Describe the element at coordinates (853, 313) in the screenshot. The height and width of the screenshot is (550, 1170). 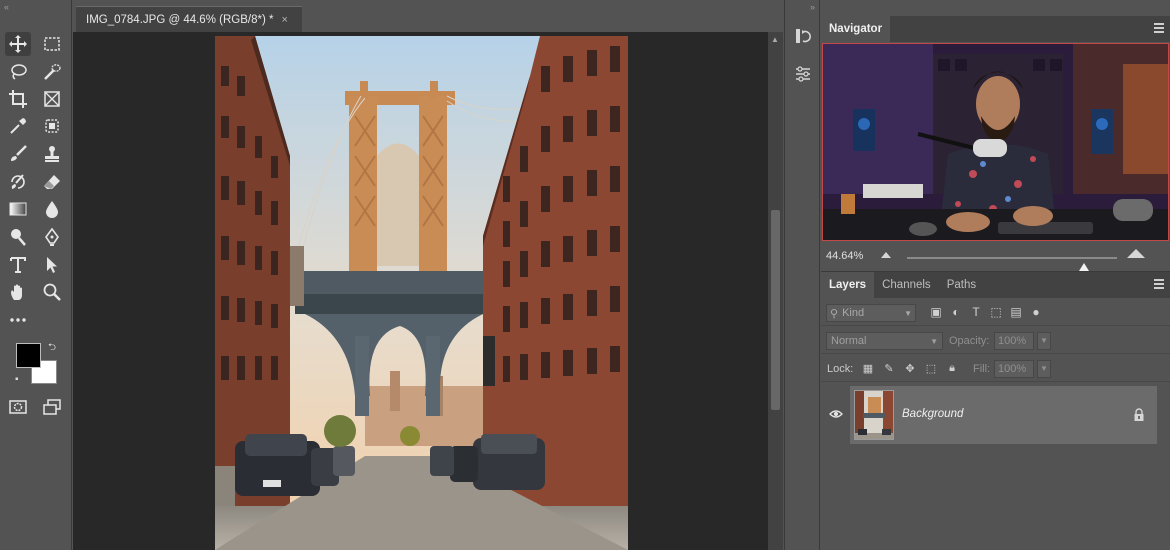
I see `filter-kind-label: Kind` at that location.